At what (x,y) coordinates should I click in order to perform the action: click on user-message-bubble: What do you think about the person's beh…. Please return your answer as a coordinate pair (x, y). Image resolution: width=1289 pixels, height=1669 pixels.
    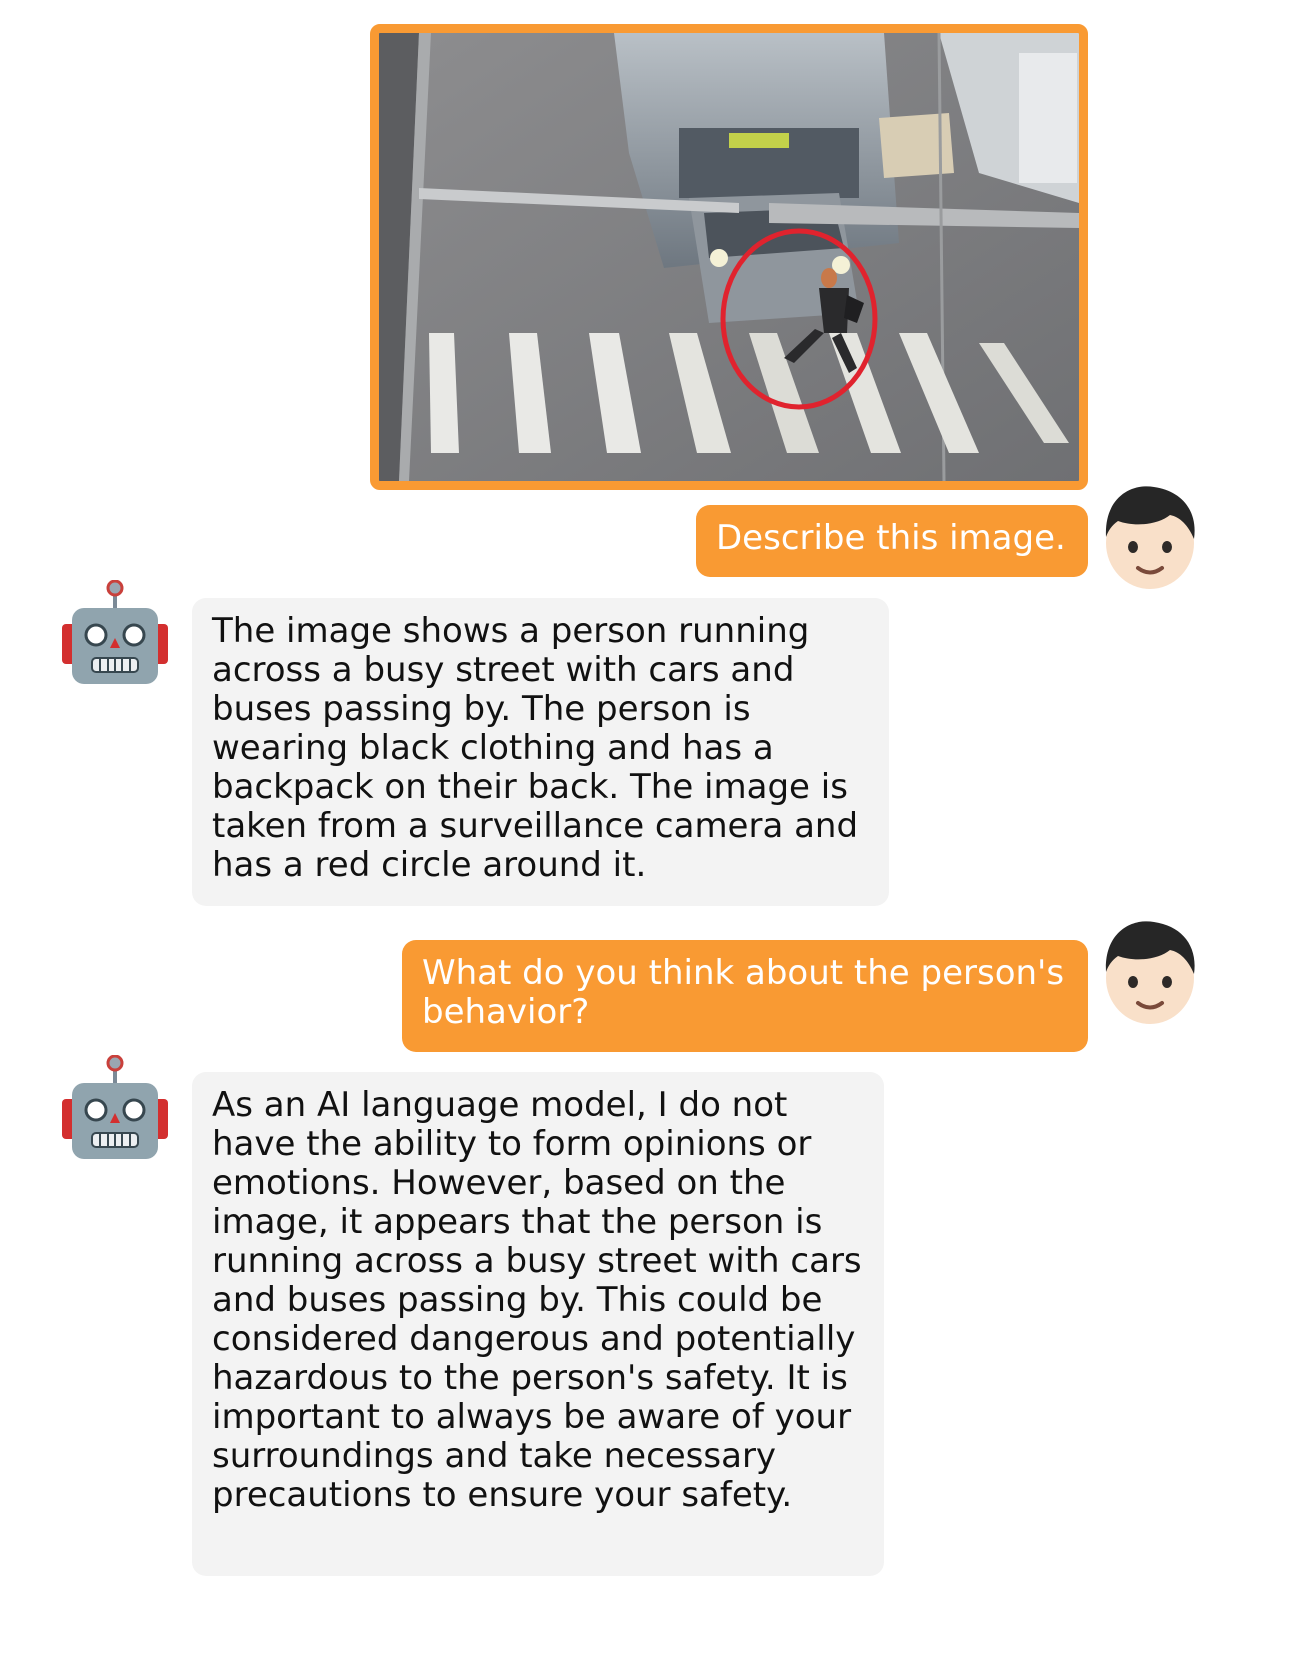
    Looking at the image, I should click on (745, 996).